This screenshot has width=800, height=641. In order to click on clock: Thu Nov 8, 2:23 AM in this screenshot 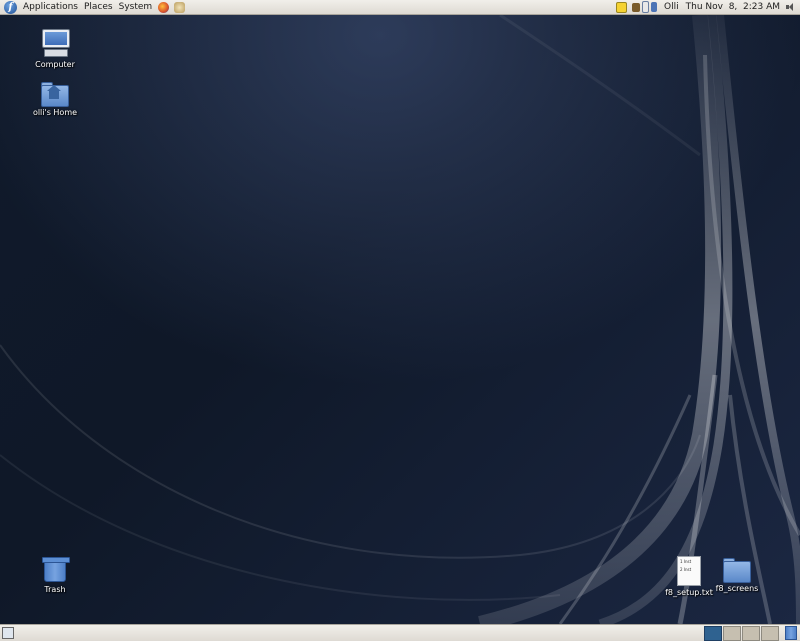, I will do `click(733, 7)`.